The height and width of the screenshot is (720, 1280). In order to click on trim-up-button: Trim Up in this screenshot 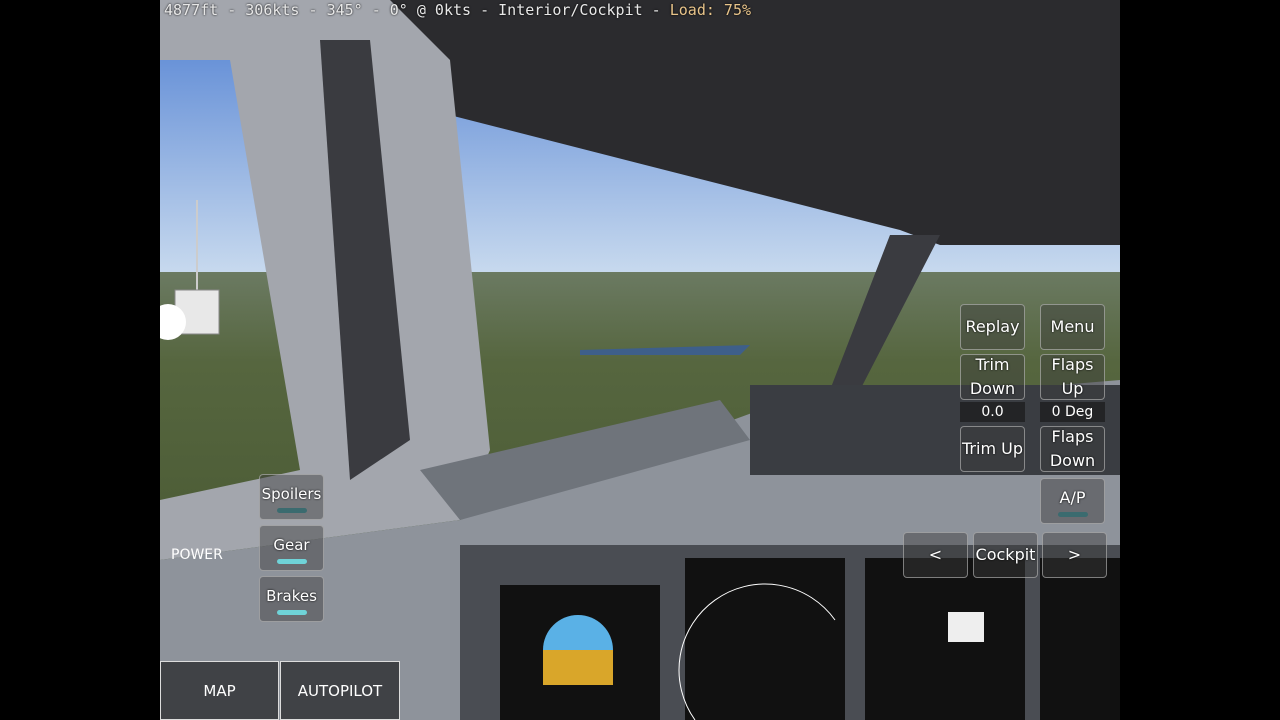, I will do `click(992, 449)`.